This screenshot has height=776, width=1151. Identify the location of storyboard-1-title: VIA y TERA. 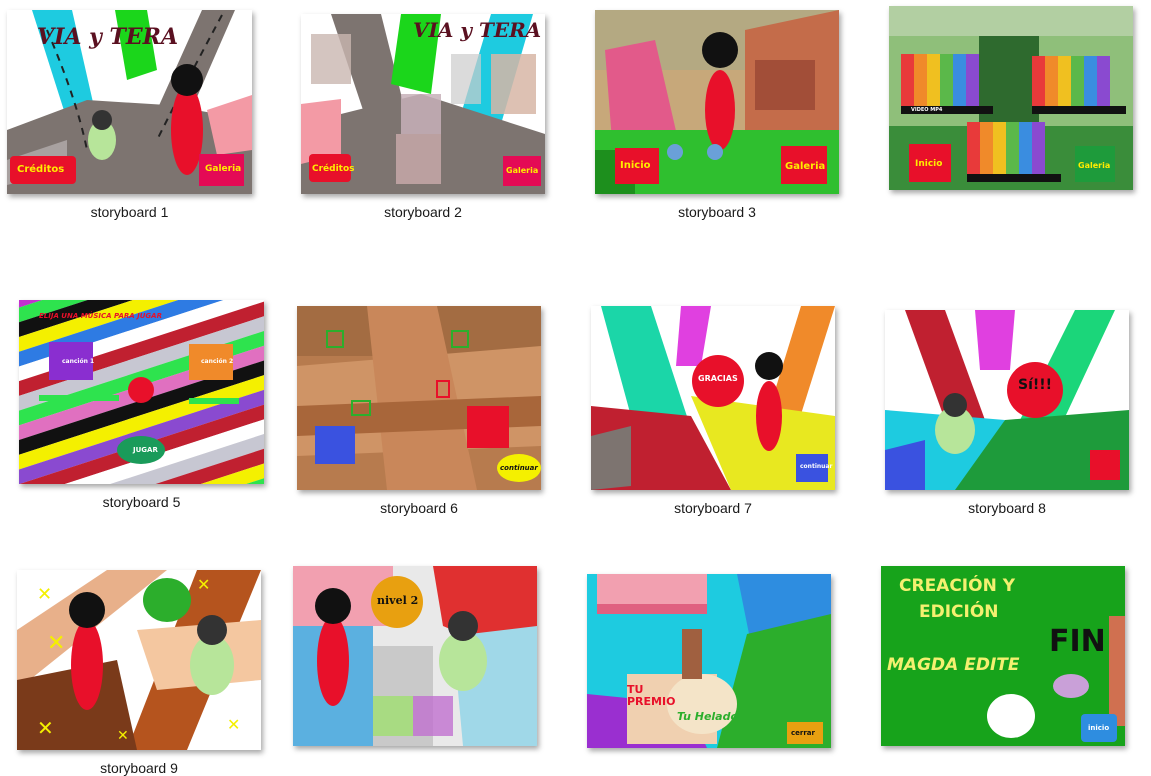
(108, 37).